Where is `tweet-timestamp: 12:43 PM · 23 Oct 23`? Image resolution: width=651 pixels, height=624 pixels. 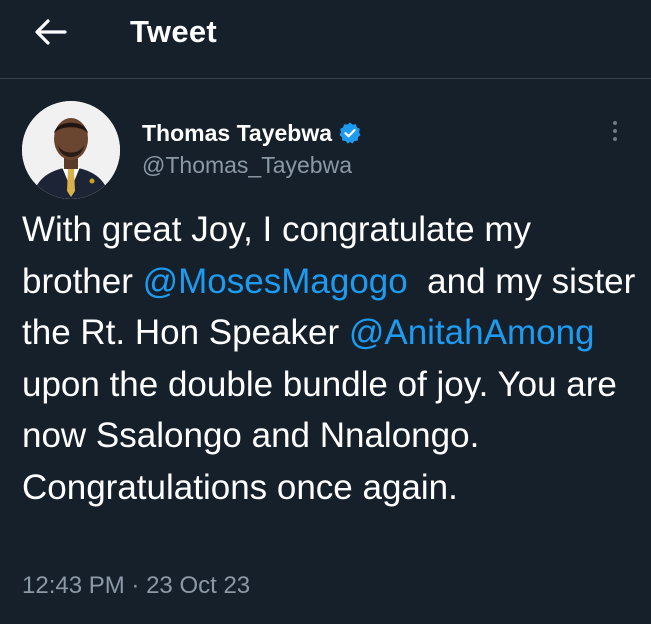
tweet-timestamp: 12:43 PM · 23 Oct 23 is located at coordinates (136, 586).